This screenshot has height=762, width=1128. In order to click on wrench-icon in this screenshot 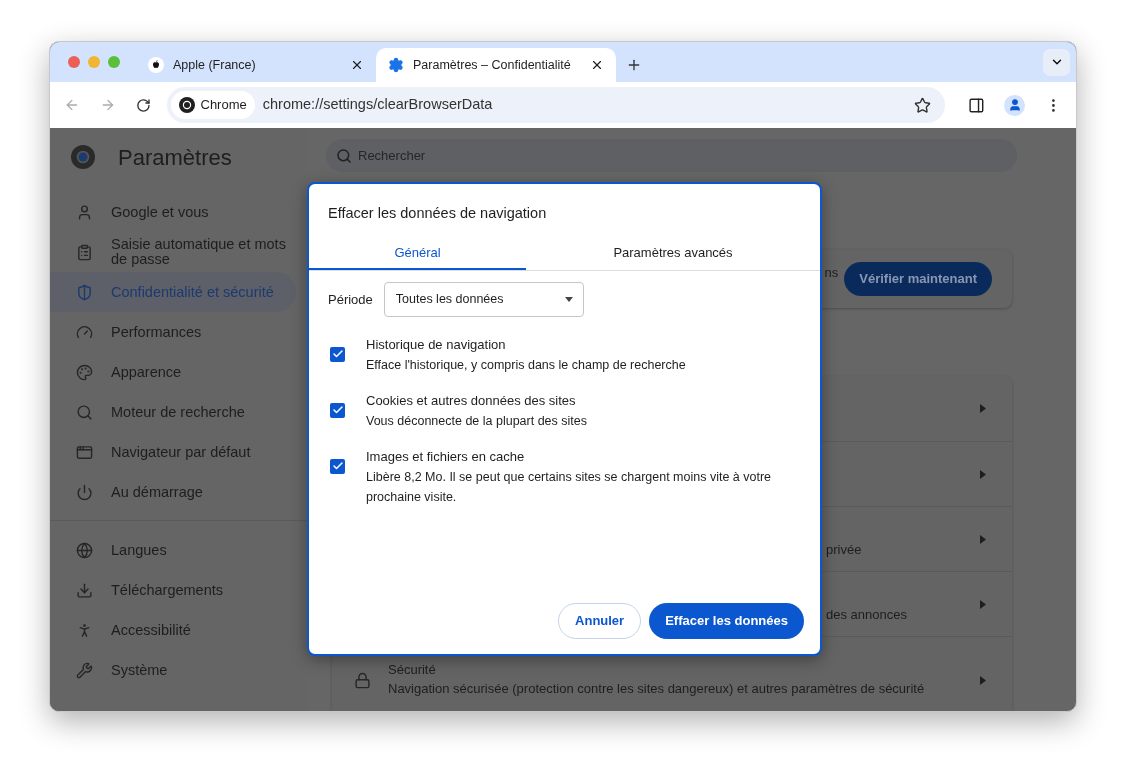, I will do `click(84, 670)`.